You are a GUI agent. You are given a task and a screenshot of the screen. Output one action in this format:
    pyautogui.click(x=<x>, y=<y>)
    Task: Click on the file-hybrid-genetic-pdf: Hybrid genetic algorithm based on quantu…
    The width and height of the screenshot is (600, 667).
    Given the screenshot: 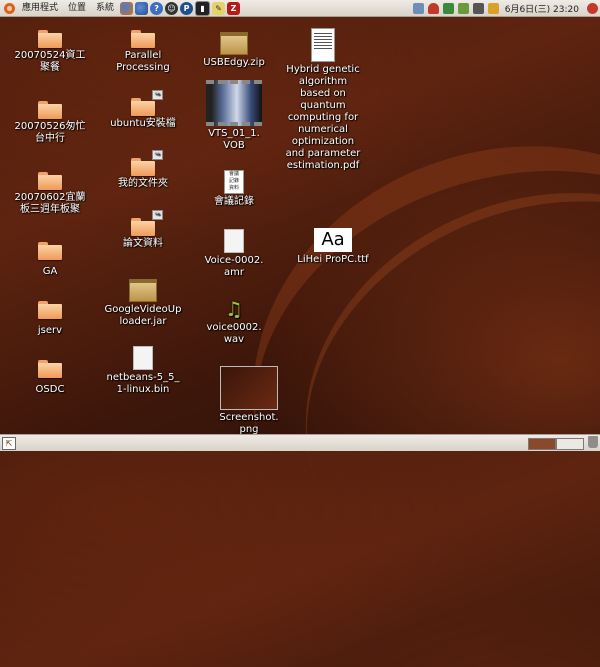 What is the action you would take?
    pyautogui.click(x=323, y=100)
    